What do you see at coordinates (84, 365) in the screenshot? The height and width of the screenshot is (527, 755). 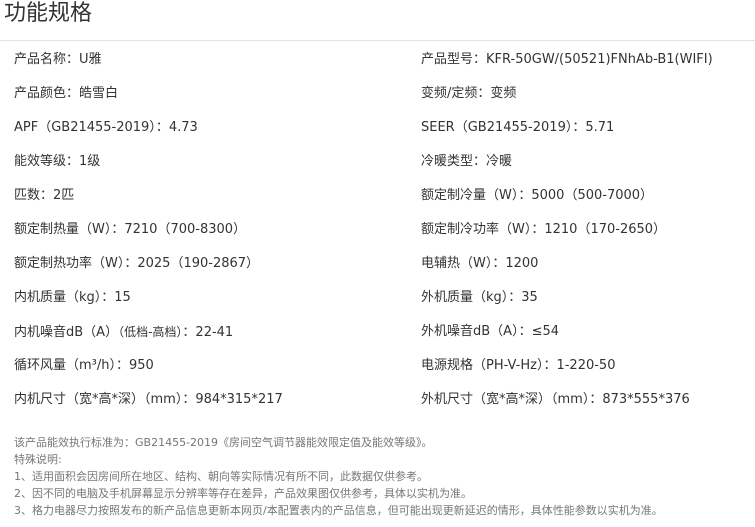 I see `spec-air-flow: 循环风量（m³/h）：950` at bounding box center [84, 365].